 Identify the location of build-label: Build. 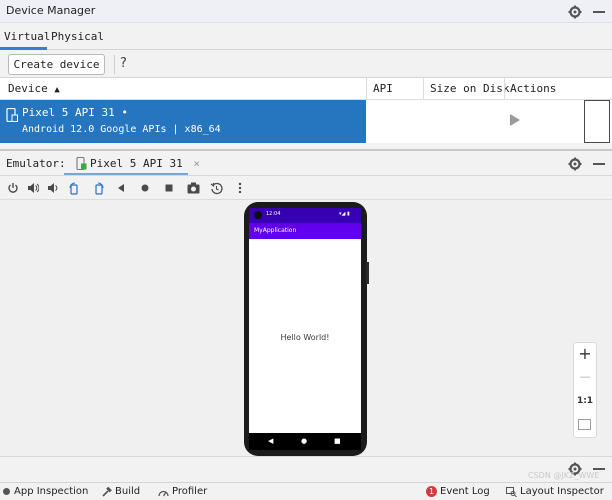
(128, 491).